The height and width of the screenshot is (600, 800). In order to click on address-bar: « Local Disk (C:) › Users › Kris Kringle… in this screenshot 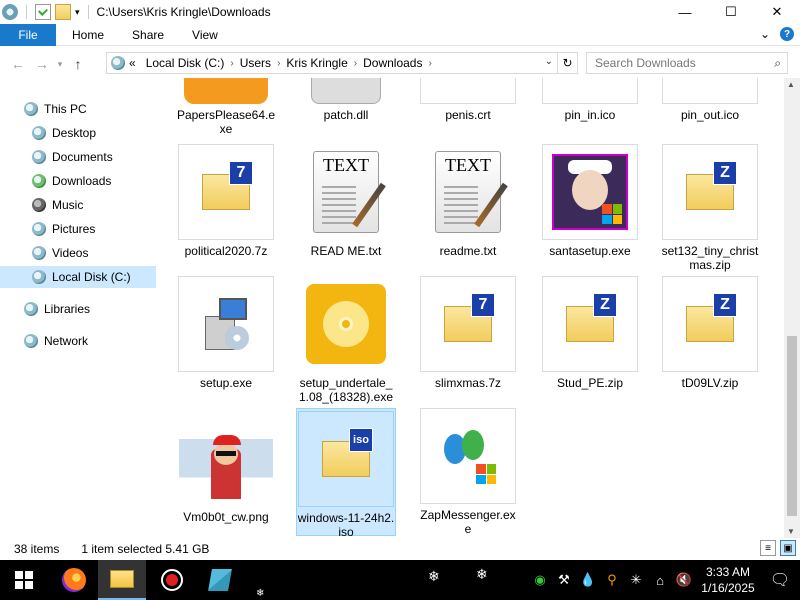, I will do `click(332, 63)`.